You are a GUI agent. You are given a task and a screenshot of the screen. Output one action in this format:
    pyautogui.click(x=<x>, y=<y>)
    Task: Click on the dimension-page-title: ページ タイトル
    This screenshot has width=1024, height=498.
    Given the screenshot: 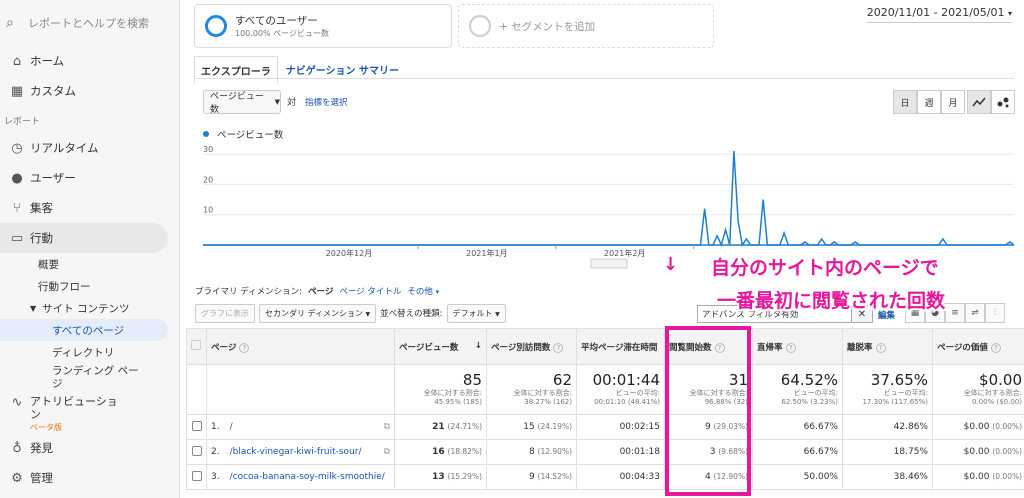 What is the action you would take?
    pyautogui.click(x=370, y=291)
    